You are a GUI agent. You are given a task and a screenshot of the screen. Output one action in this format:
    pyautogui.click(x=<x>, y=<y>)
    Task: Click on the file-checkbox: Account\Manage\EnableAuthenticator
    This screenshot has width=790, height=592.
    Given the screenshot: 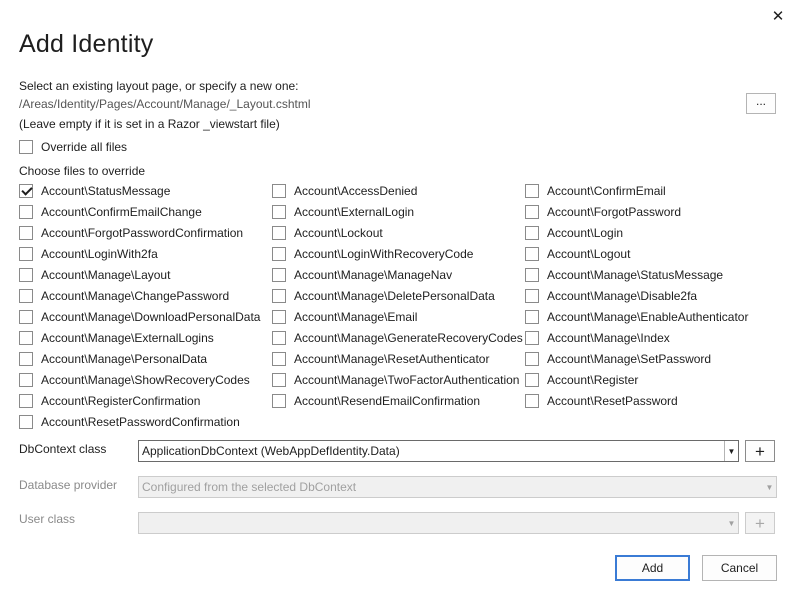 What is the action you would take?
    pyautogui.click(x=636, y=317)
    